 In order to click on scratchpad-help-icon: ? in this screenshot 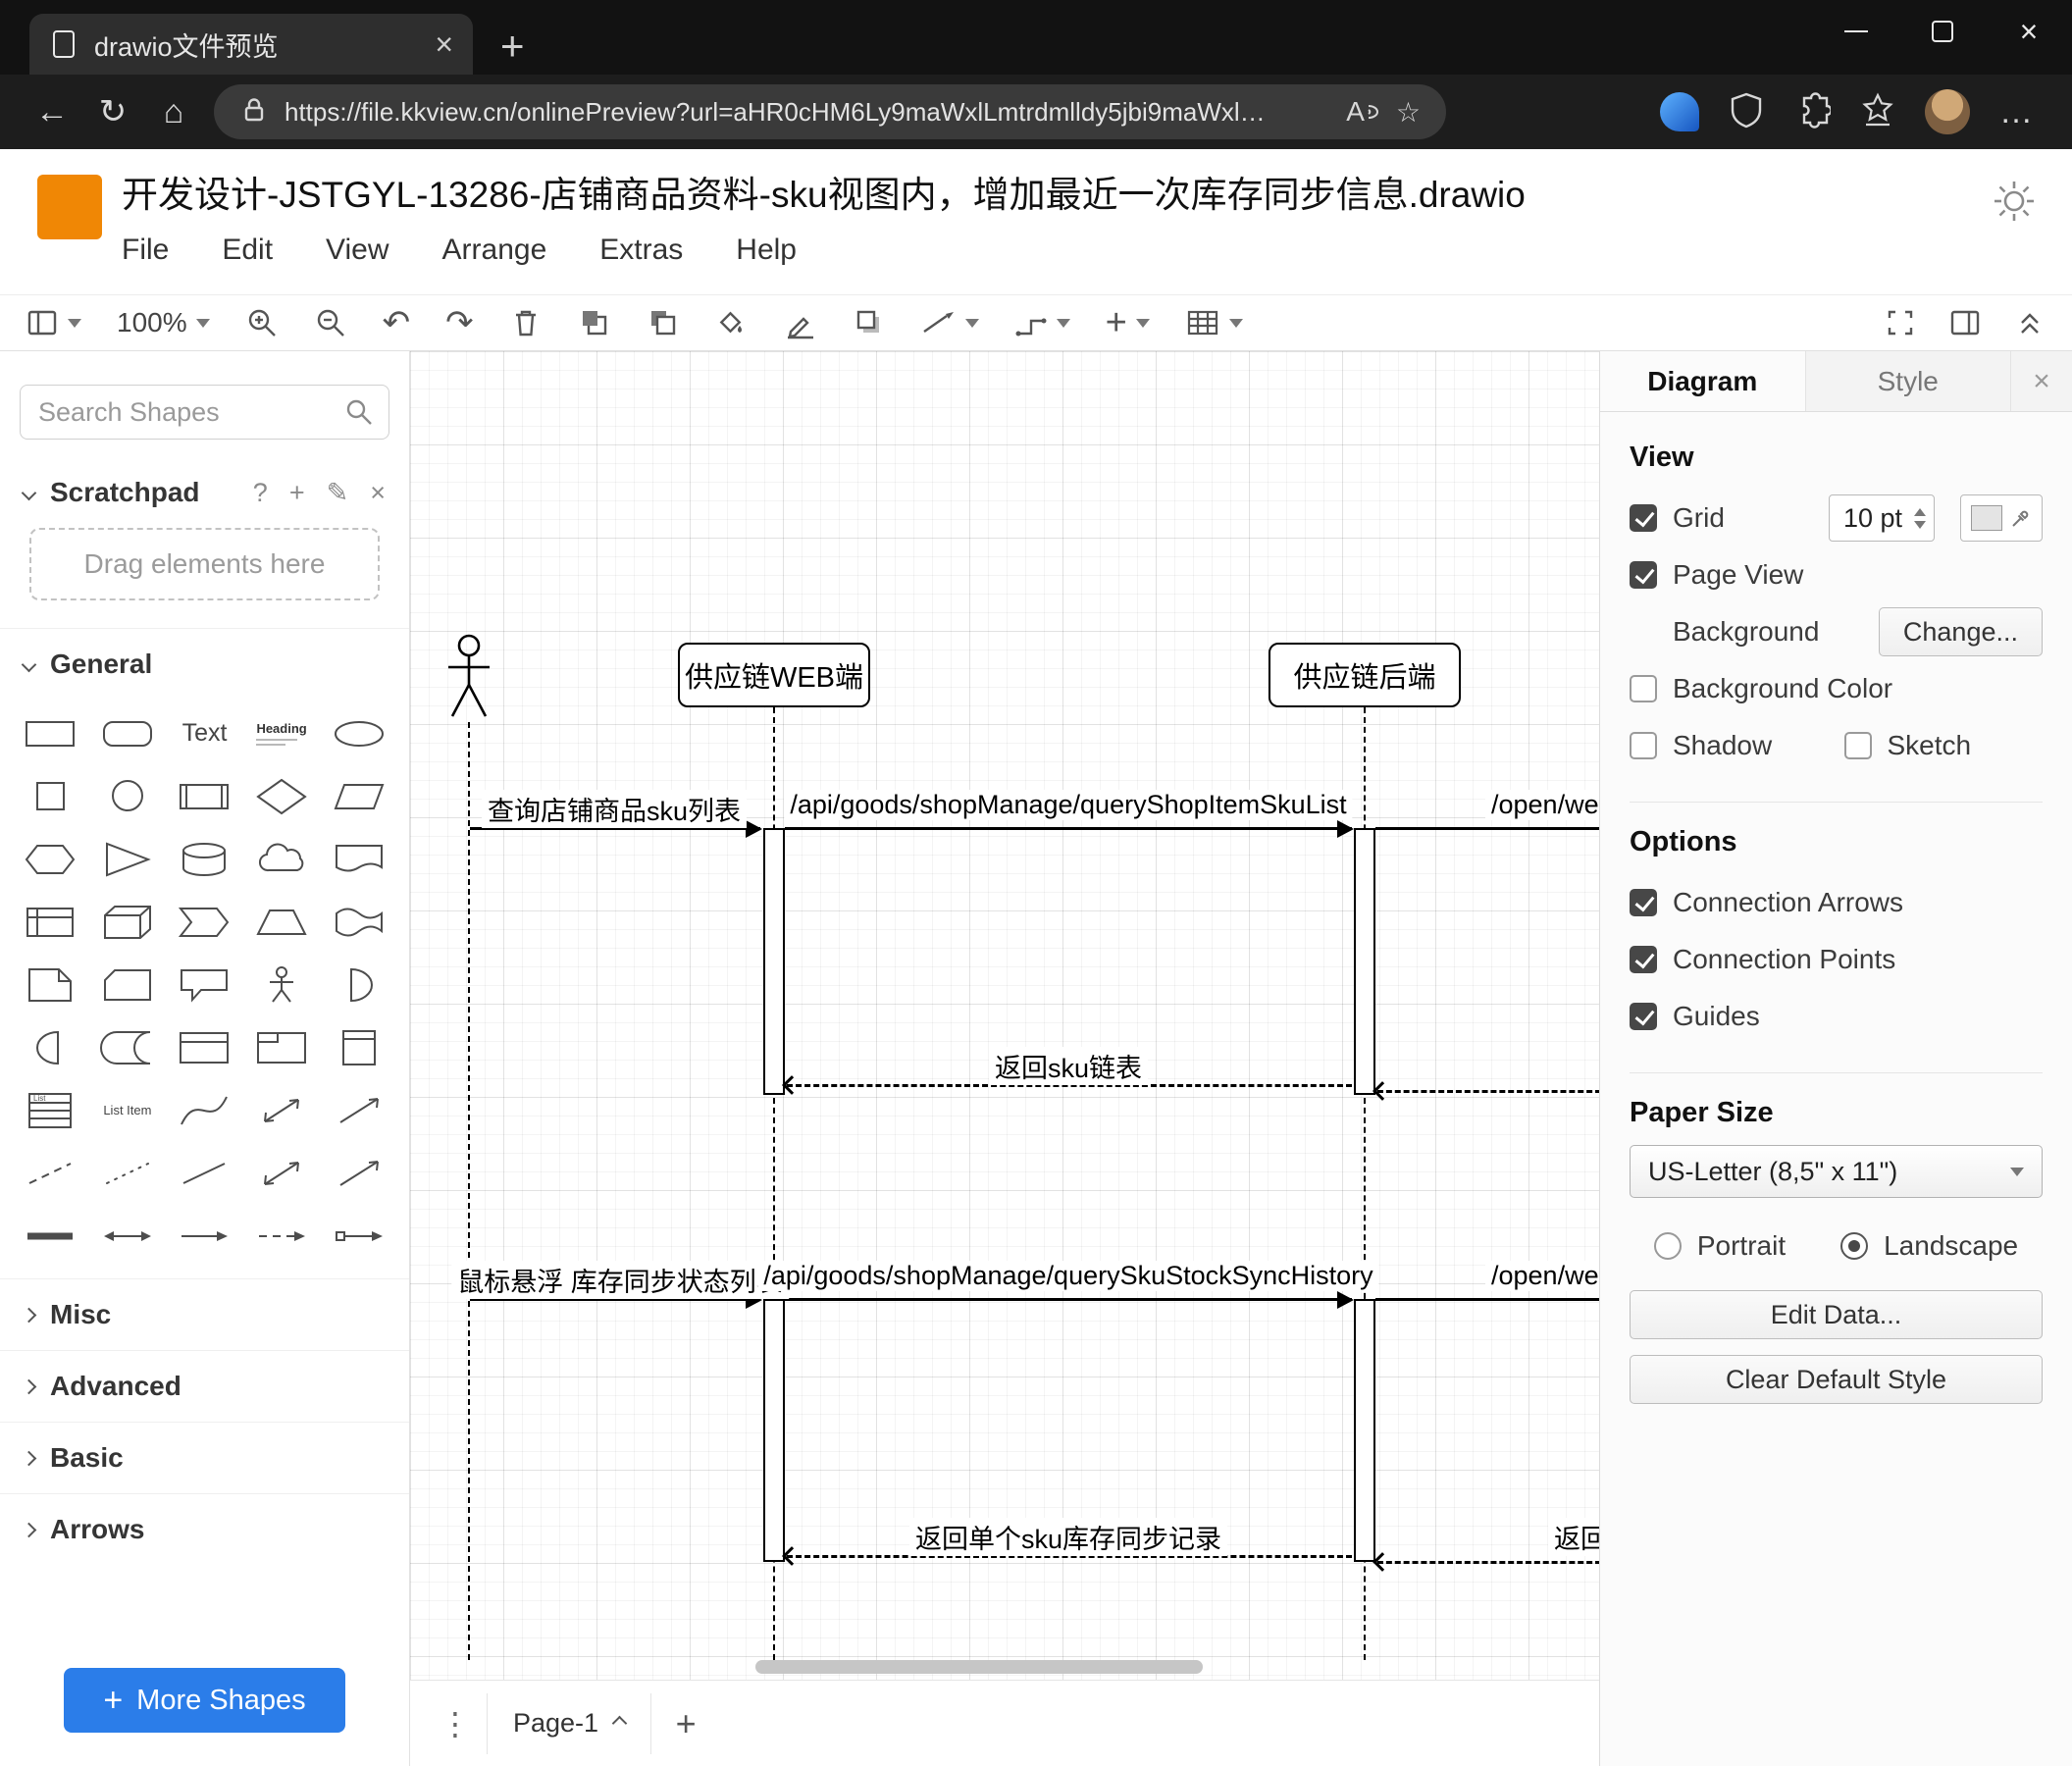, I will do `click(260, 493)`.